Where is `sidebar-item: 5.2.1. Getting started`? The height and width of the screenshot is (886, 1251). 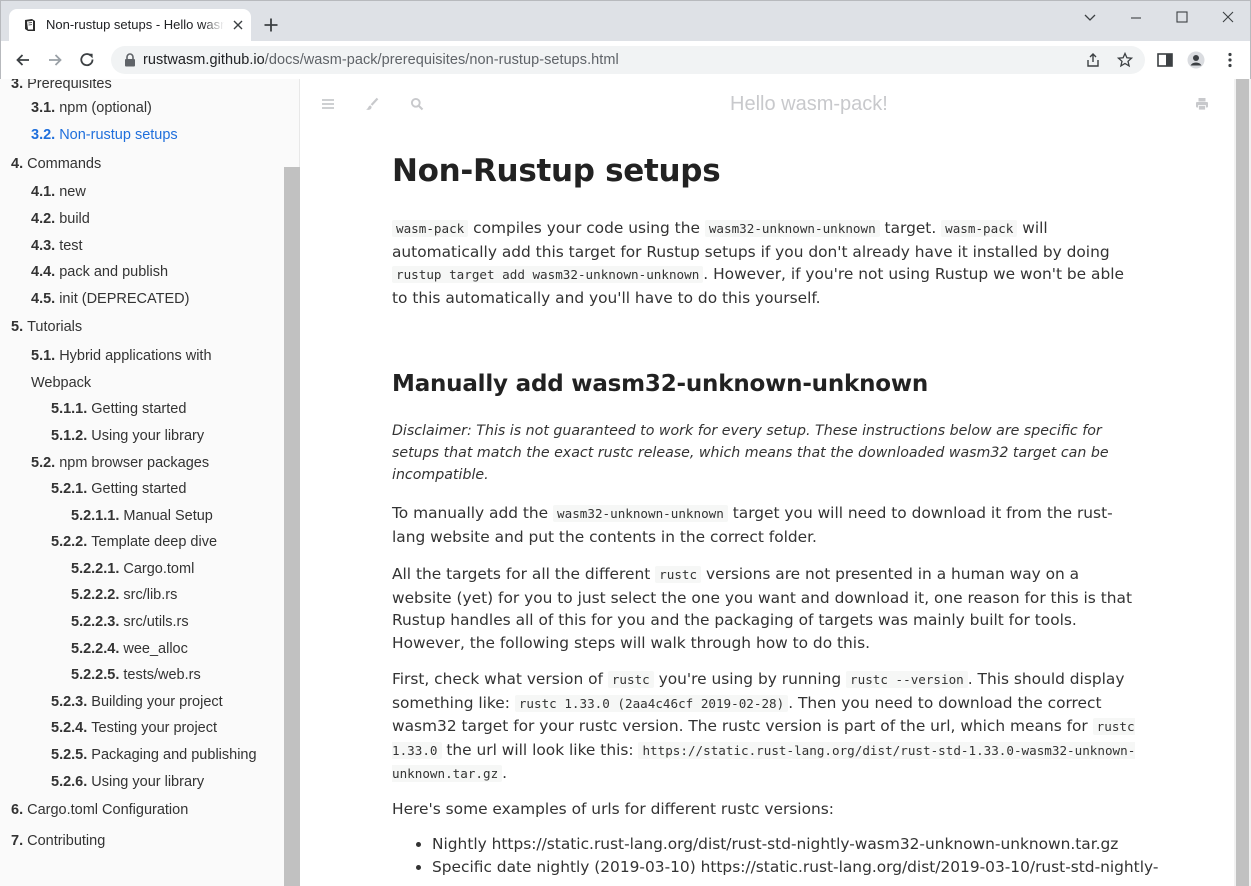
sidebar-item: 5.2.1. Getting started is located at coordinates (118, 489).